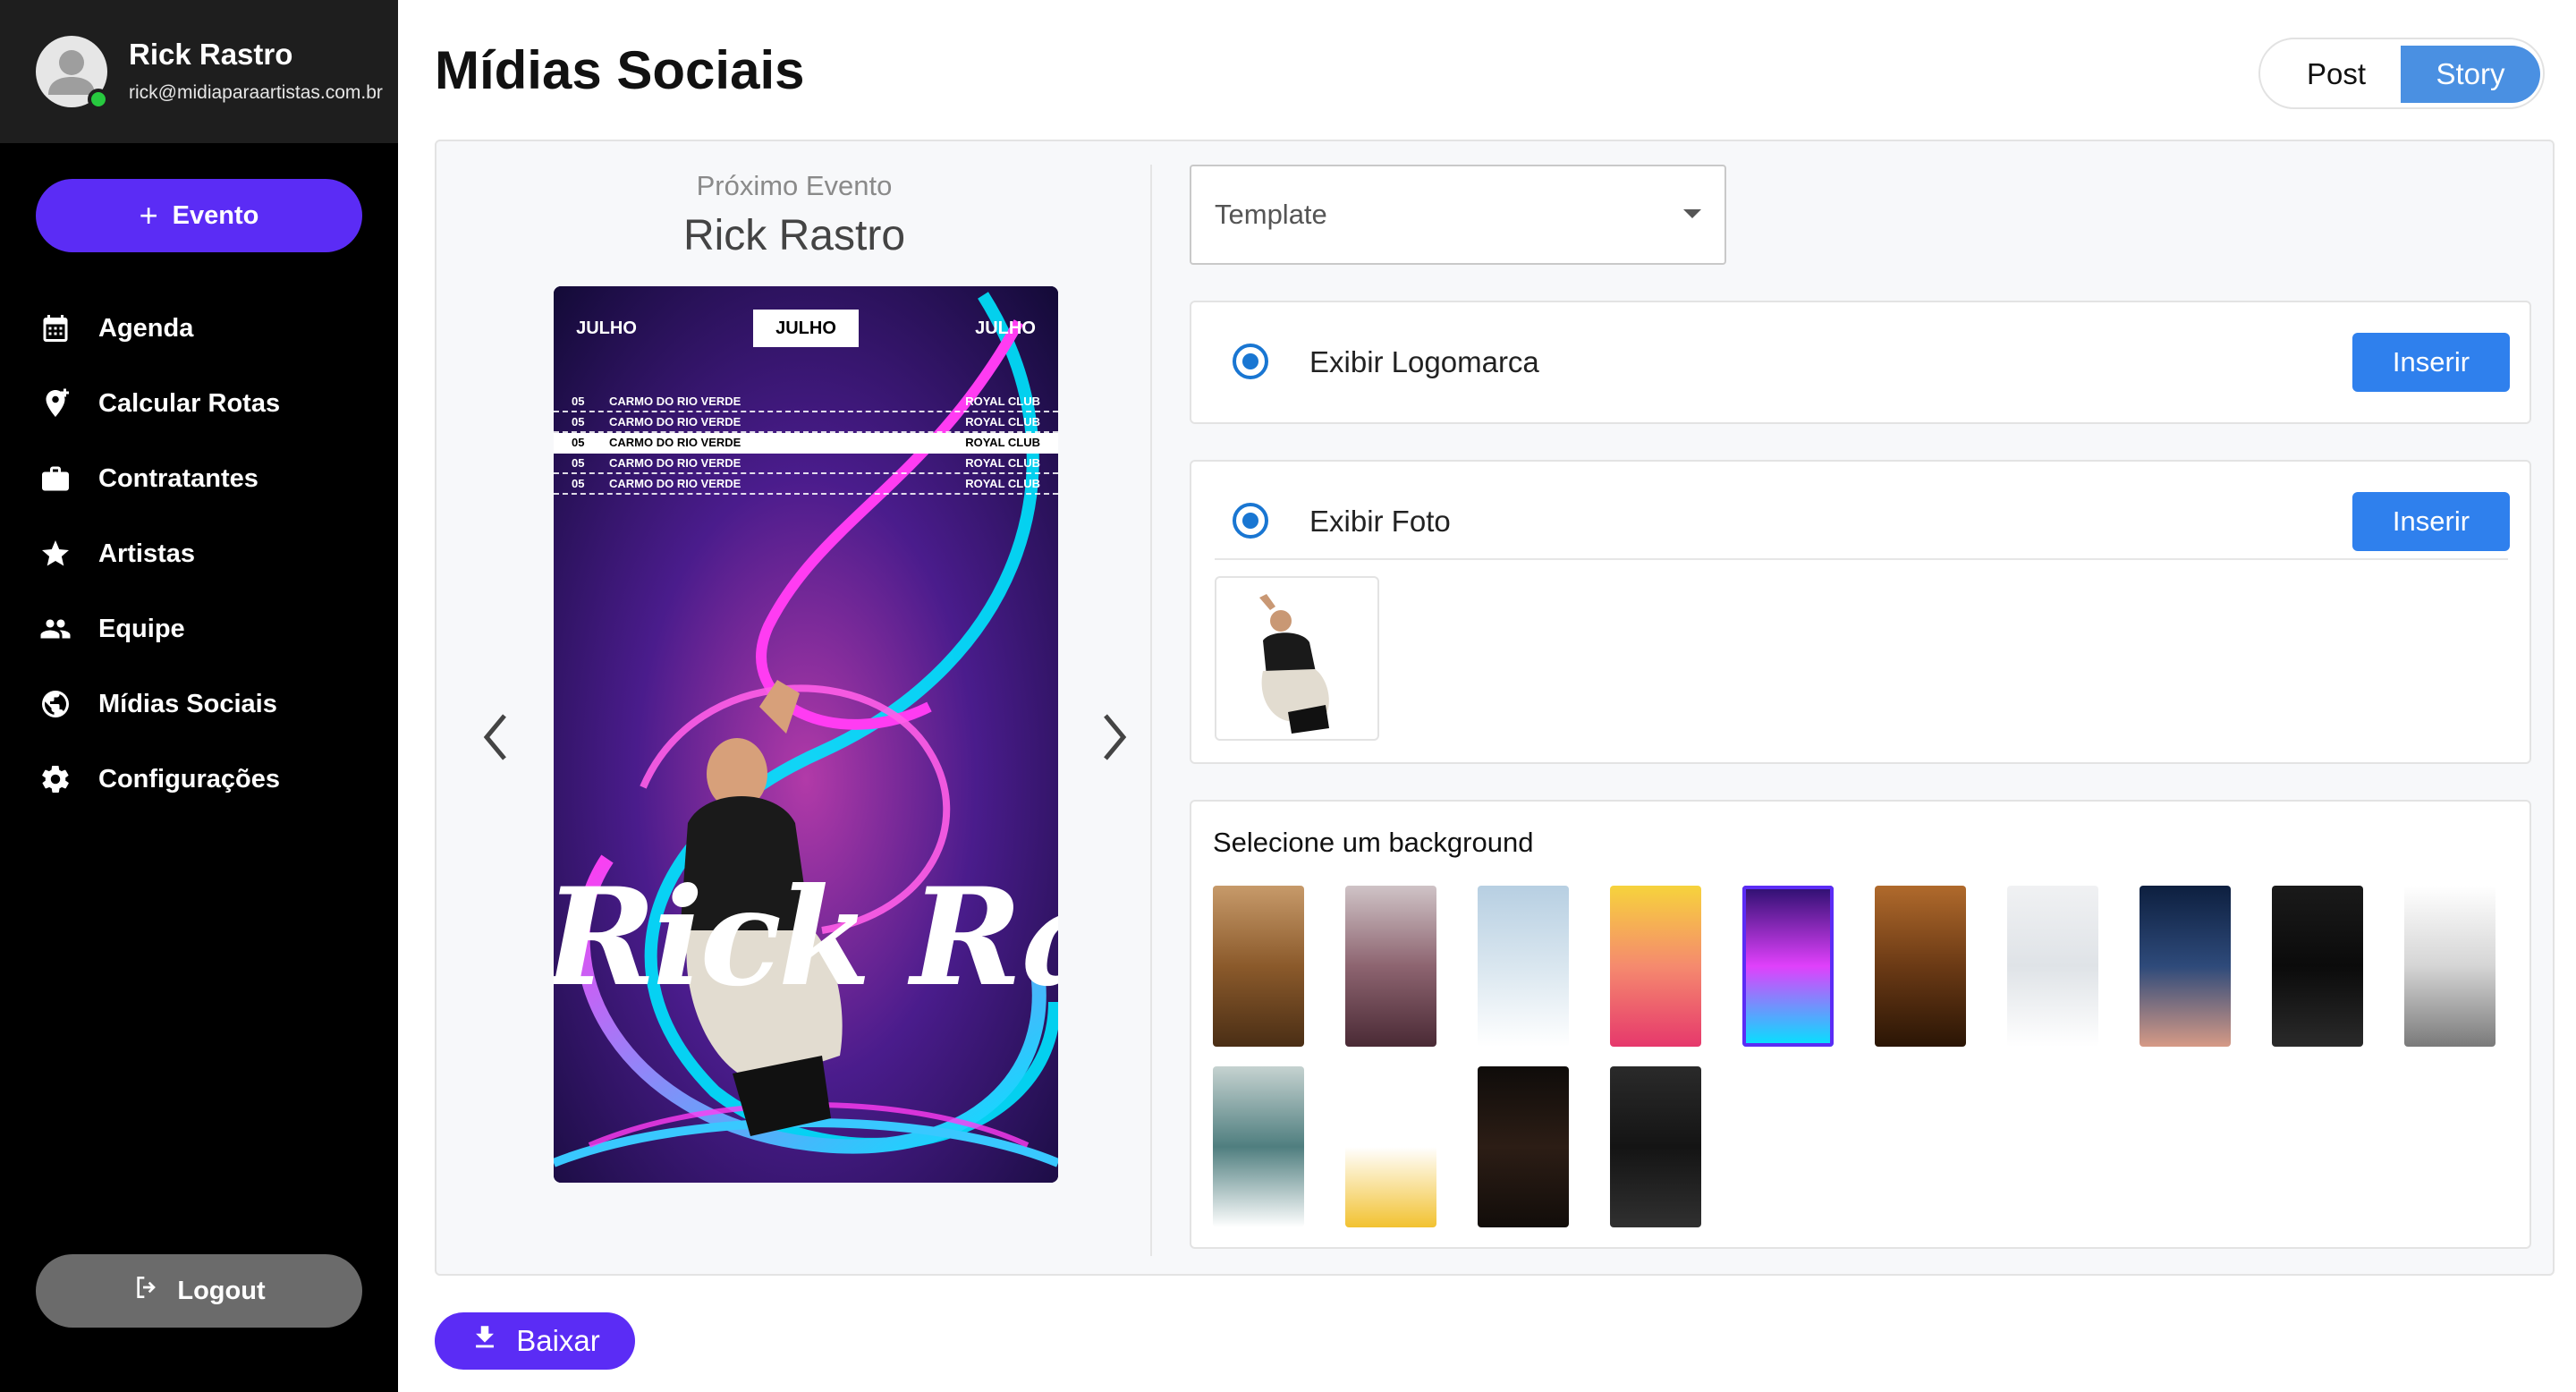 Image resolution: width=2576 pixels, height=1392 pixels. Describe the element at coordinates (620, 70) in the screenshot. I see `page-title: Mídias Sociais` at that location.